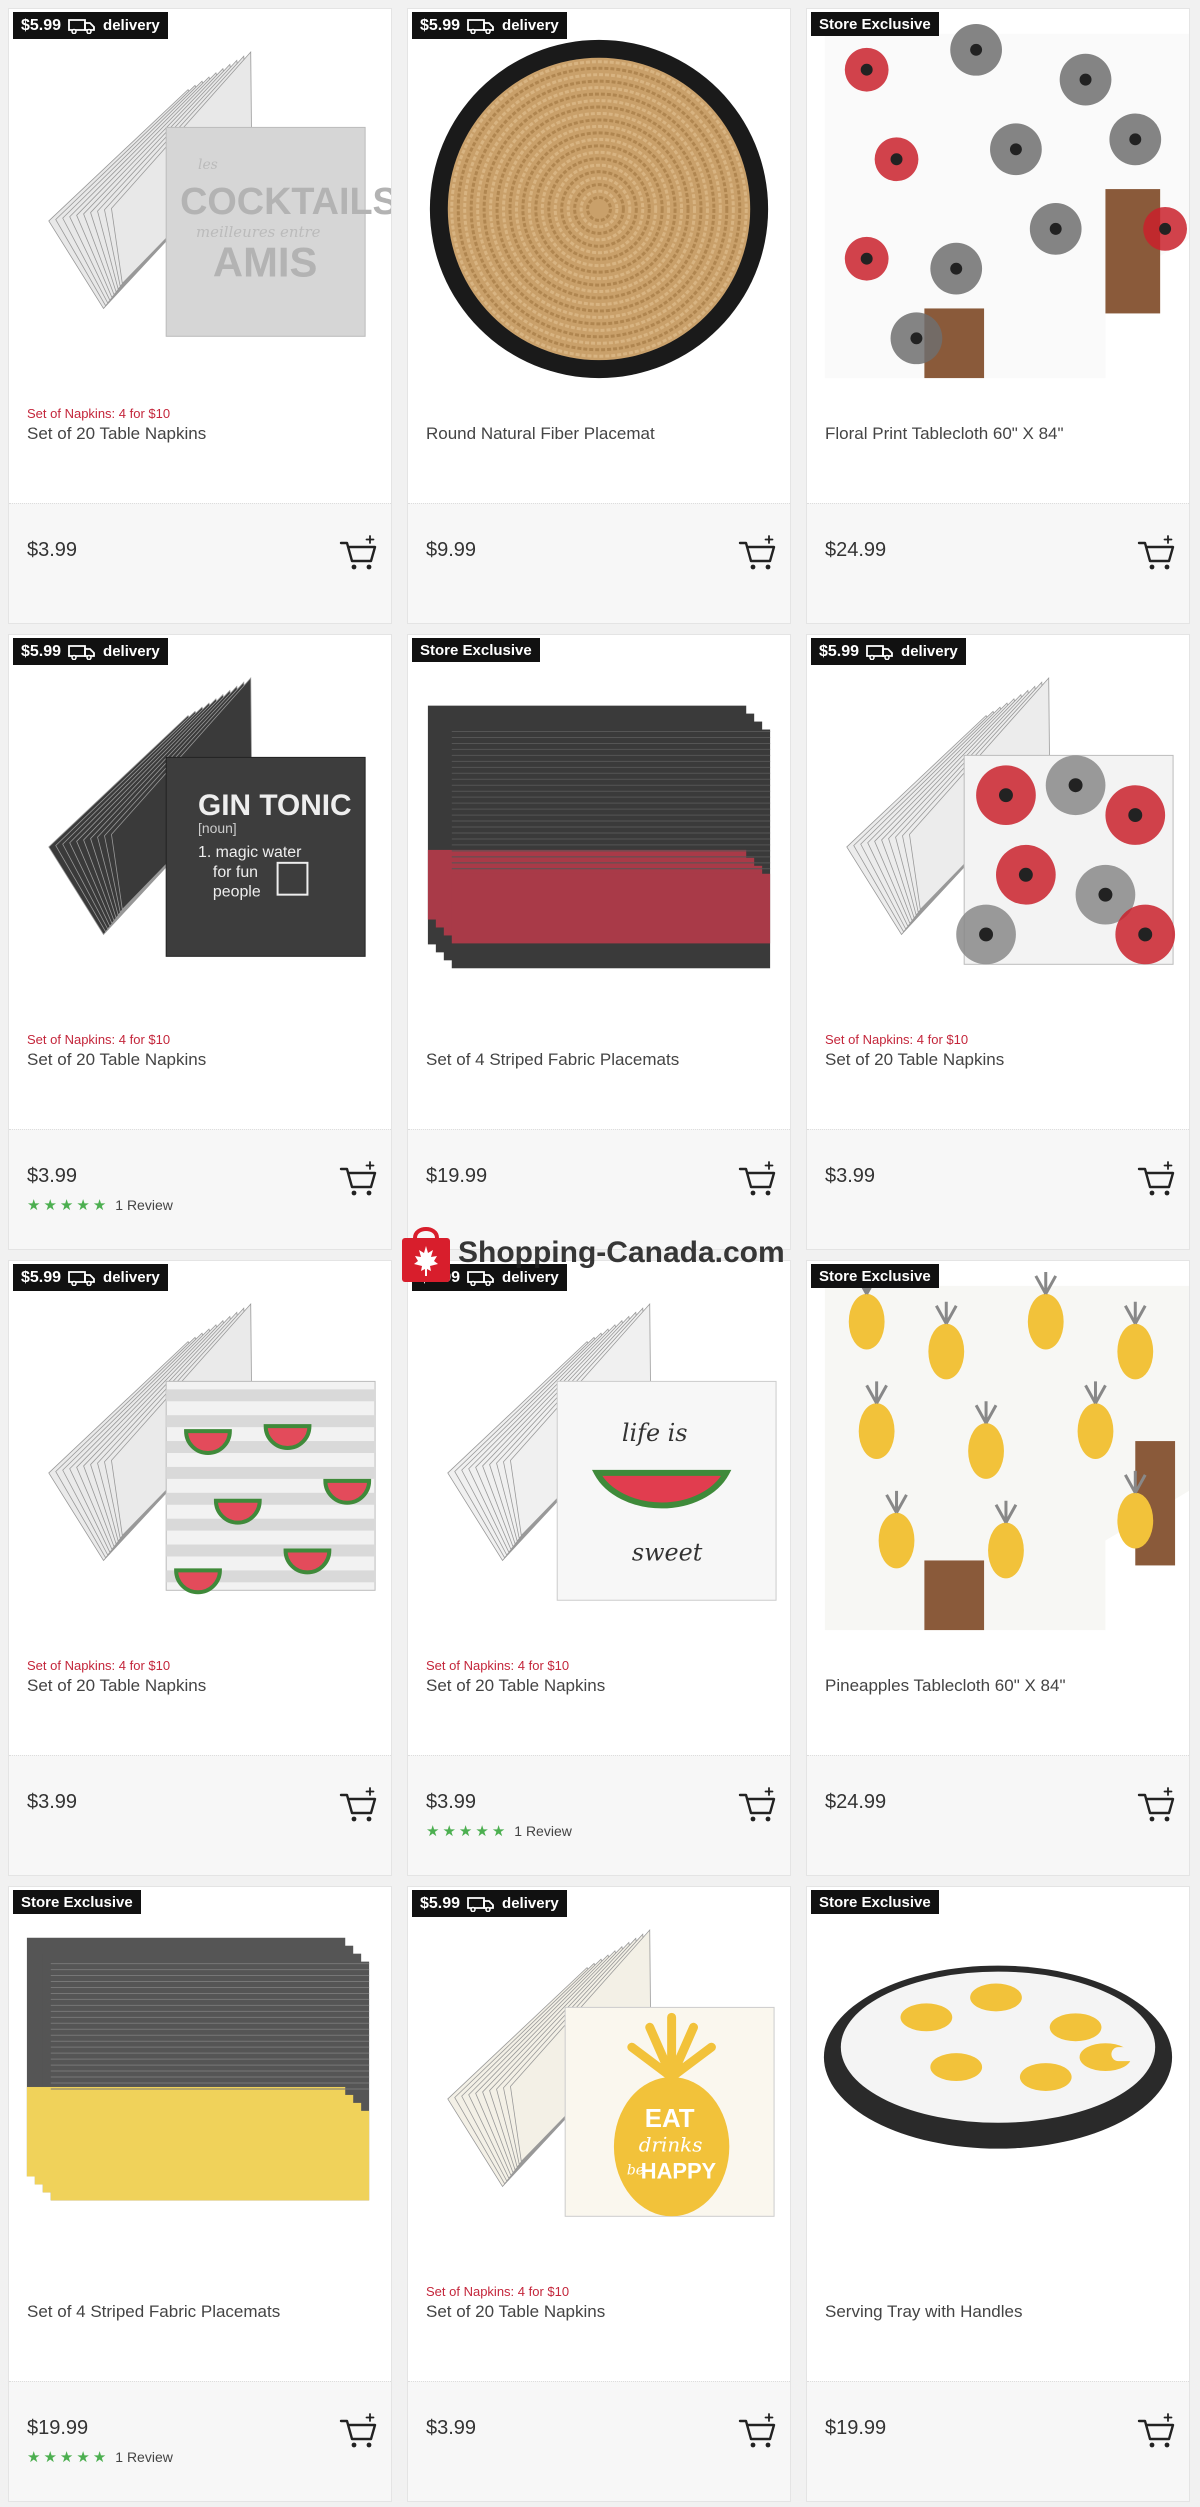 This screenshot has width=1200, height=2507. I want to click on serving-tray-image, so click(998, 2057).